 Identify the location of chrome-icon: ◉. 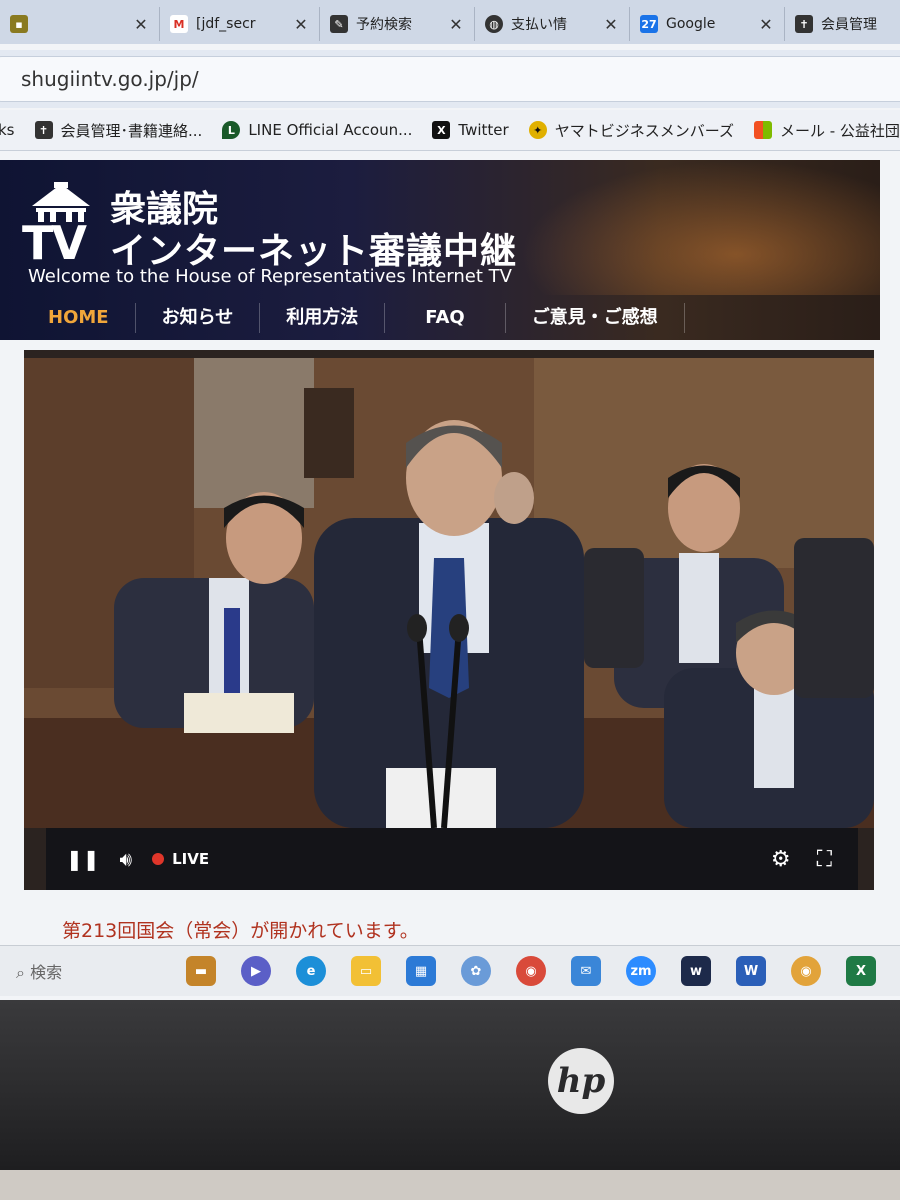
(531, 971).